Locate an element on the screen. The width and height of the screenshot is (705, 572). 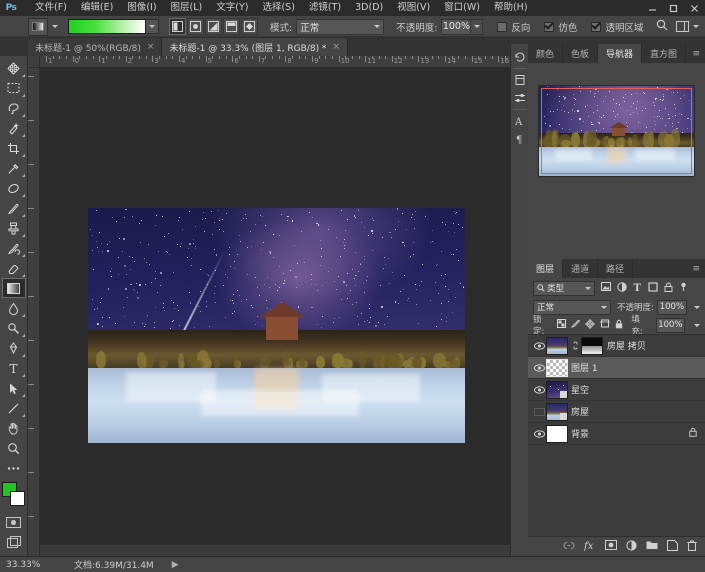
color-libraries-icon is located at coordinates (520, 80).